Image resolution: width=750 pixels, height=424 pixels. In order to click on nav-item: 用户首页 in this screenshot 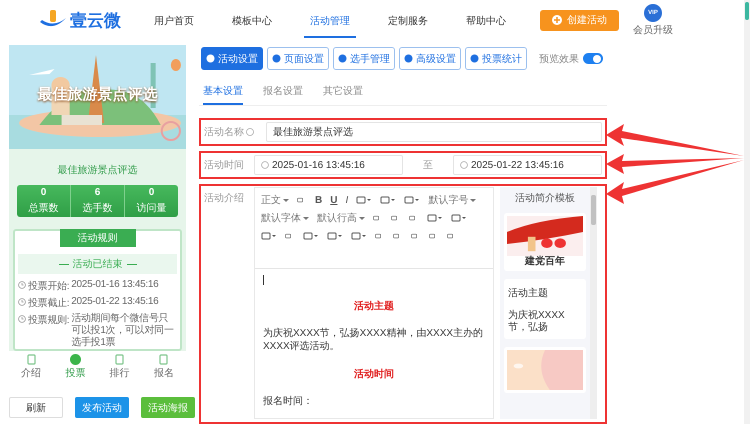, I will do `click(174, 20)`.